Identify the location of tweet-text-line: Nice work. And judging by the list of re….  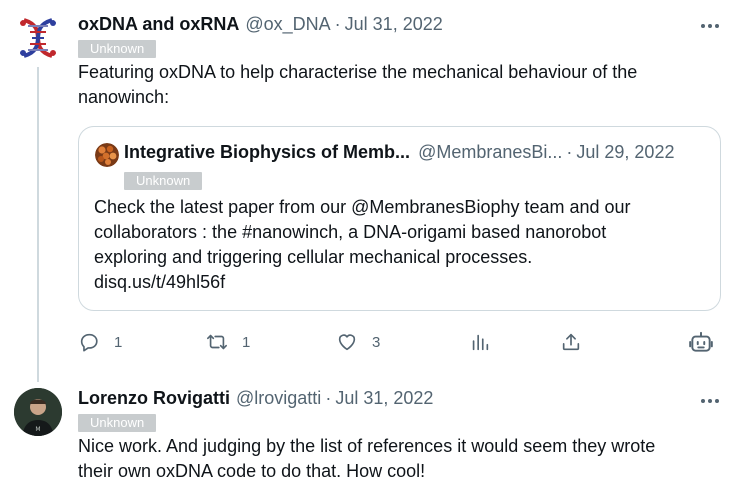
(367, 446).